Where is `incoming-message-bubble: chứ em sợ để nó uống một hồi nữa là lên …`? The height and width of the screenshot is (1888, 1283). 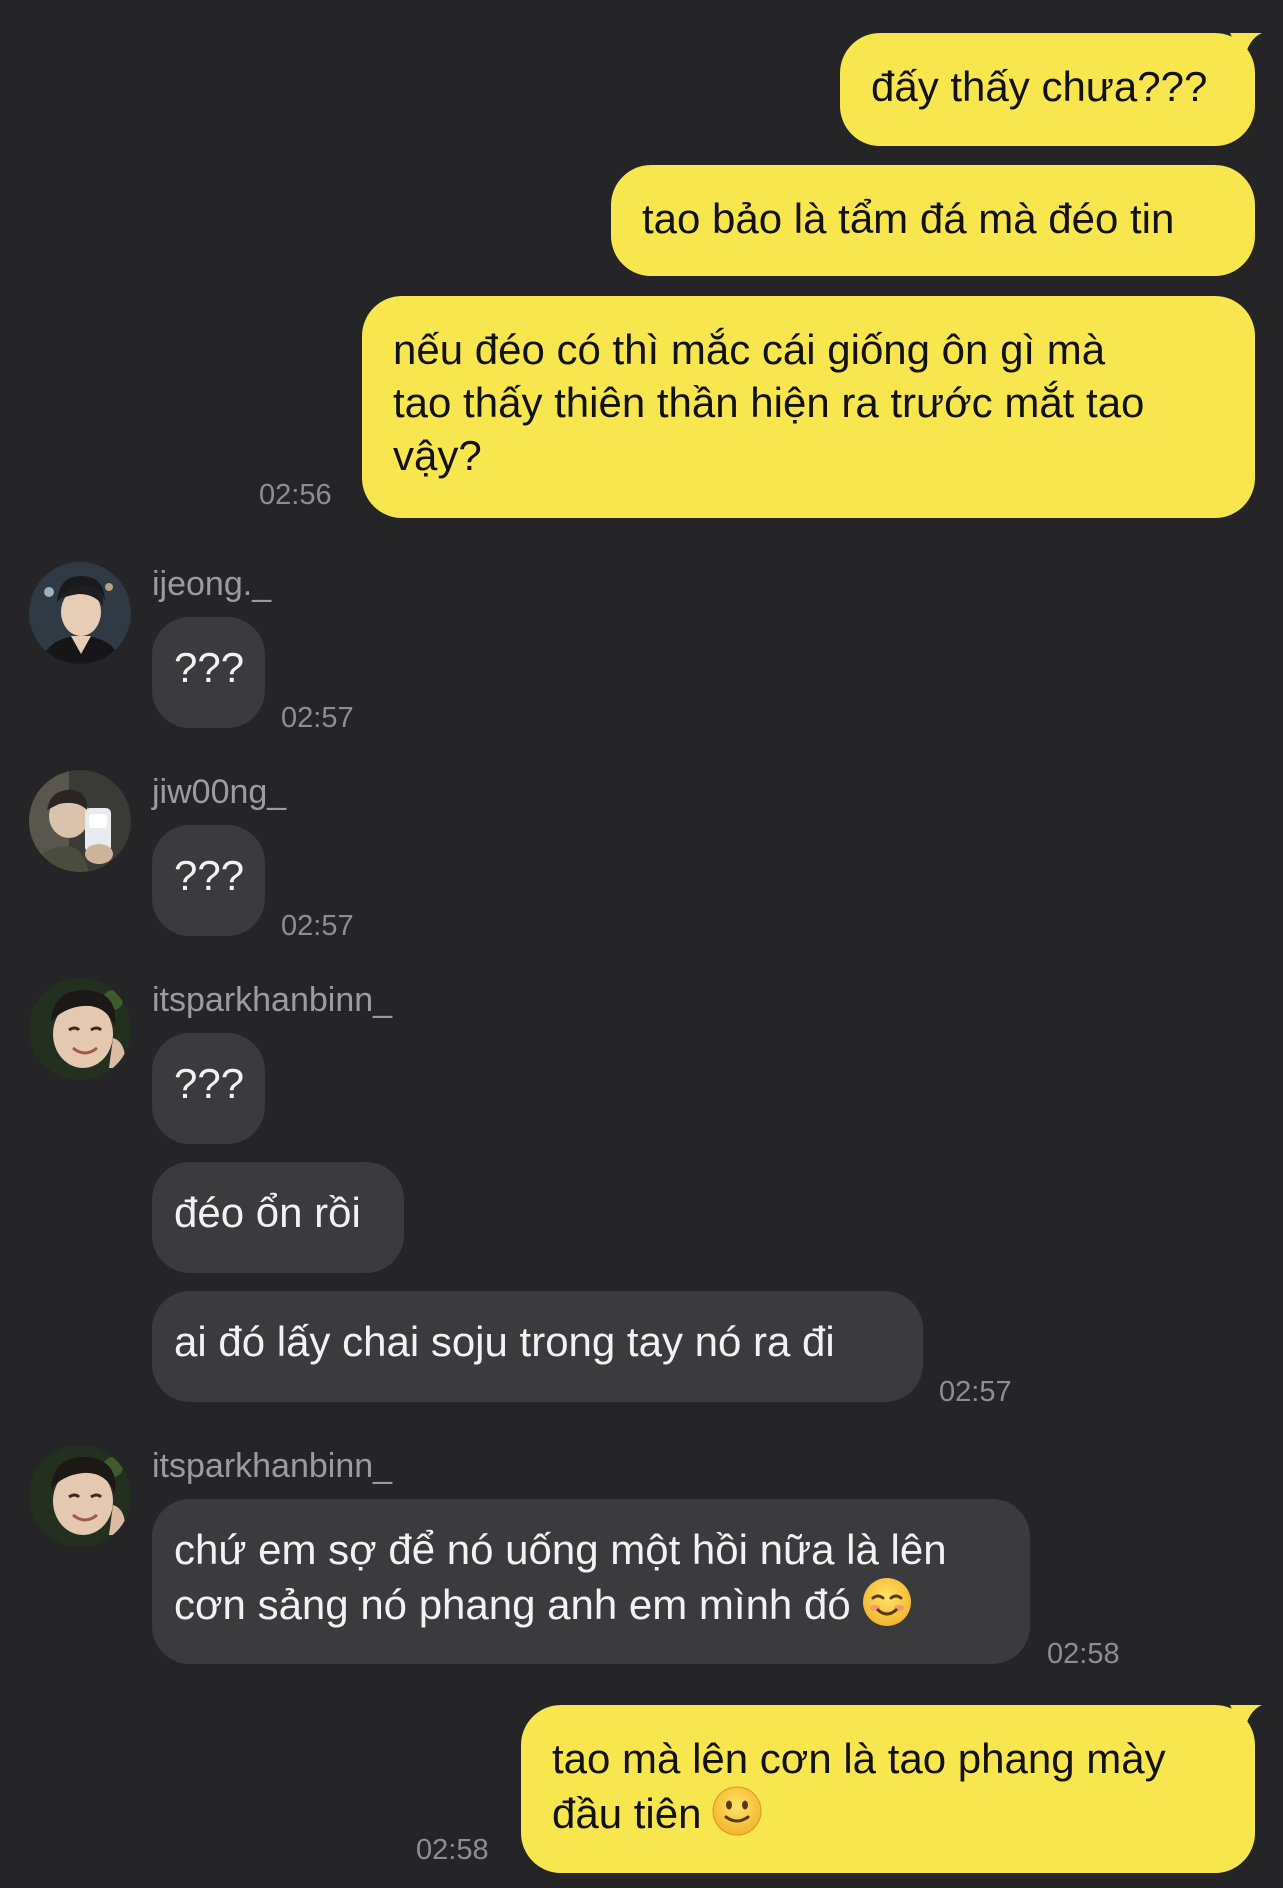 incoming-message-bubble: chứ em sợ để nó uống một hồi nữa là lên … is located at coordinates (591, 1581).